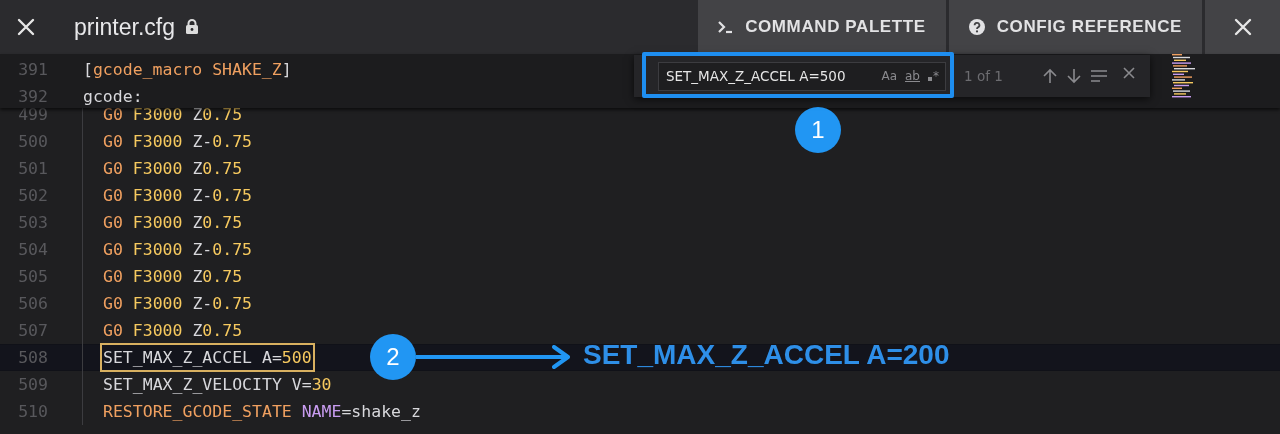  Describe the element at coordinates (889, 76) in the screenshot. I see `match-case-toggle: Aa` at that location.